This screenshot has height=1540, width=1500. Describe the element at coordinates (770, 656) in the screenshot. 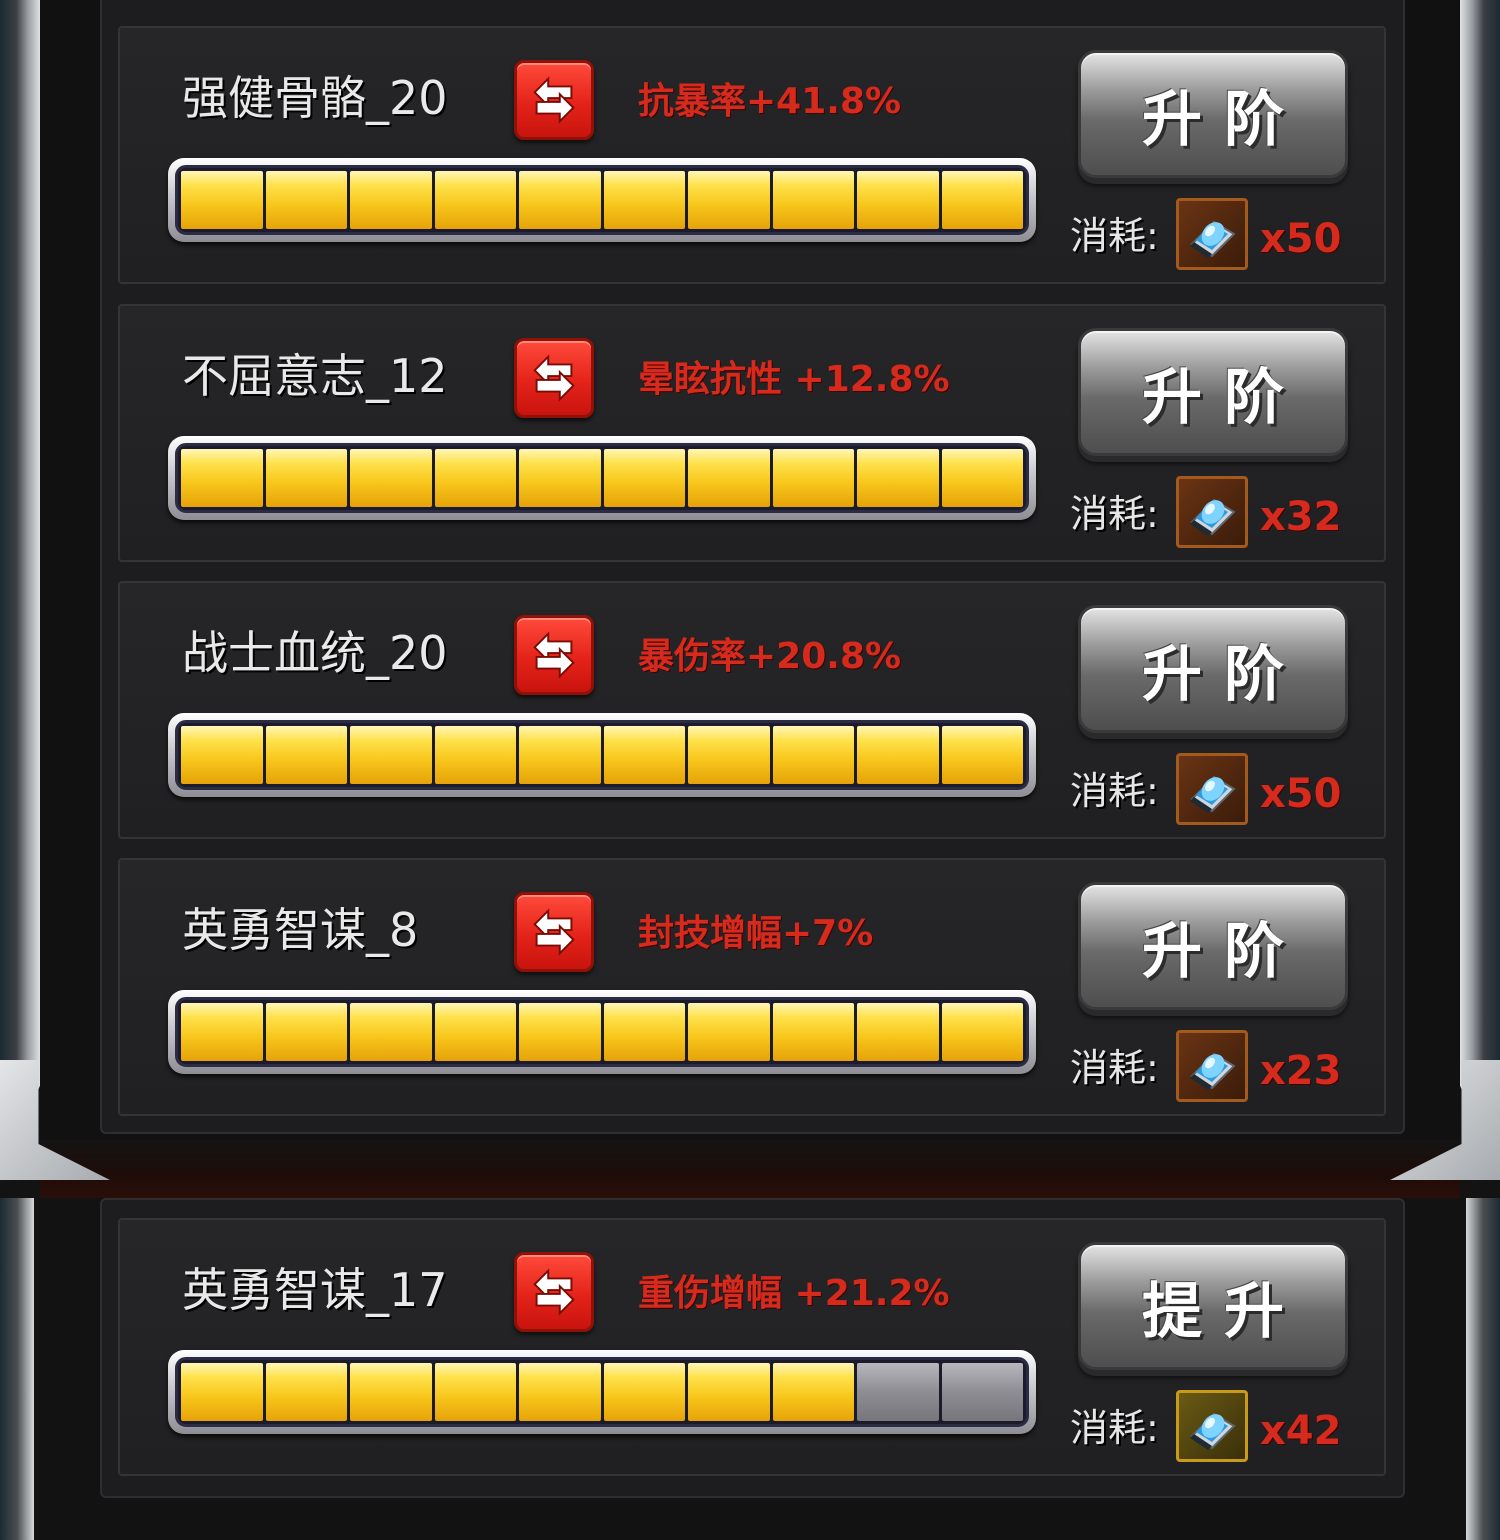

I see `talent-bonus: 暴伤率+20.8%` at that location.